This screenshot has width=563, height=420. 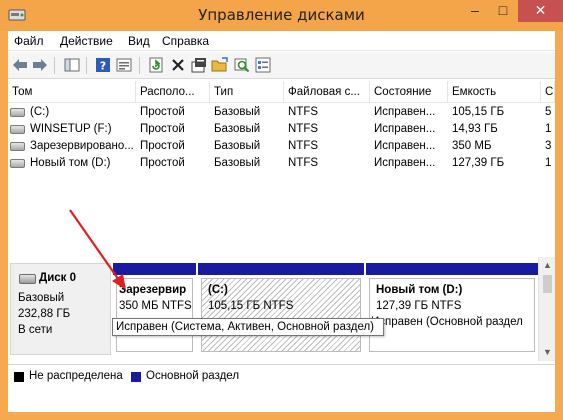 What do you see at coordinates (548, 92) in the screenshot?
I see `column-header-free: С` at bounding box center [548, 92].